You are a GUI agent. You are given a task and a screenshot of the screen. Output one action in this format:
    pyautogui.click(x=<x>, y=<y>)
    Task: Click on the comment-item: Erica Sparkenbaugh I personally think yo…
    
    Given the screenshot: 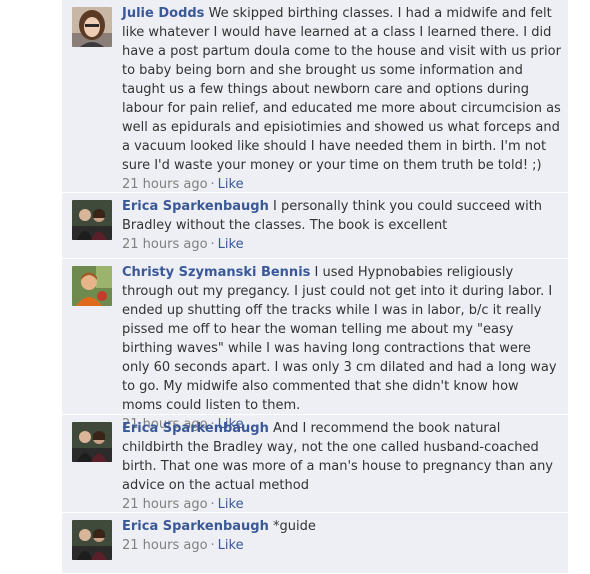 What is the action you would take?
    pyautogui.click(x=315, y=226)
    